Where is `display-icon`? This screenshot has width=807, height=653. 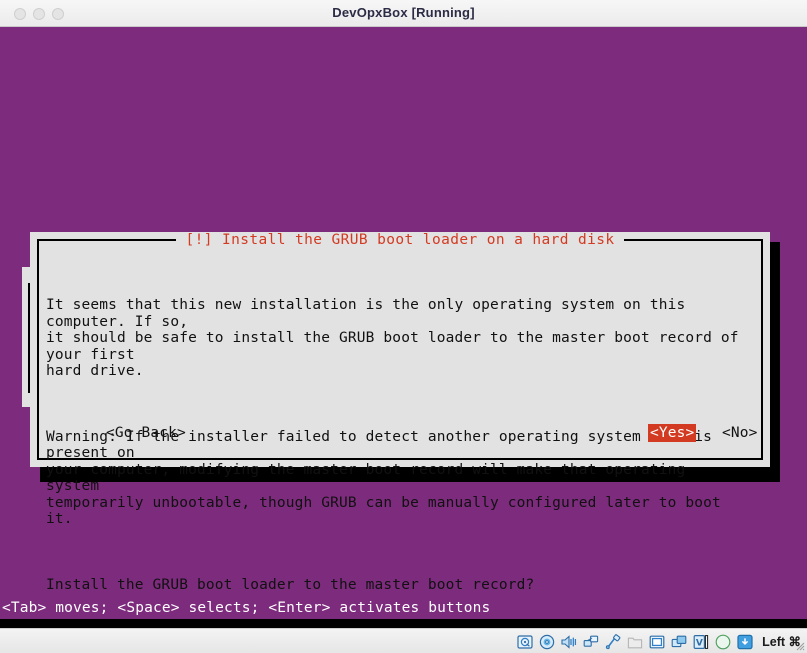
display-icon is located at coordinates (656, 641).